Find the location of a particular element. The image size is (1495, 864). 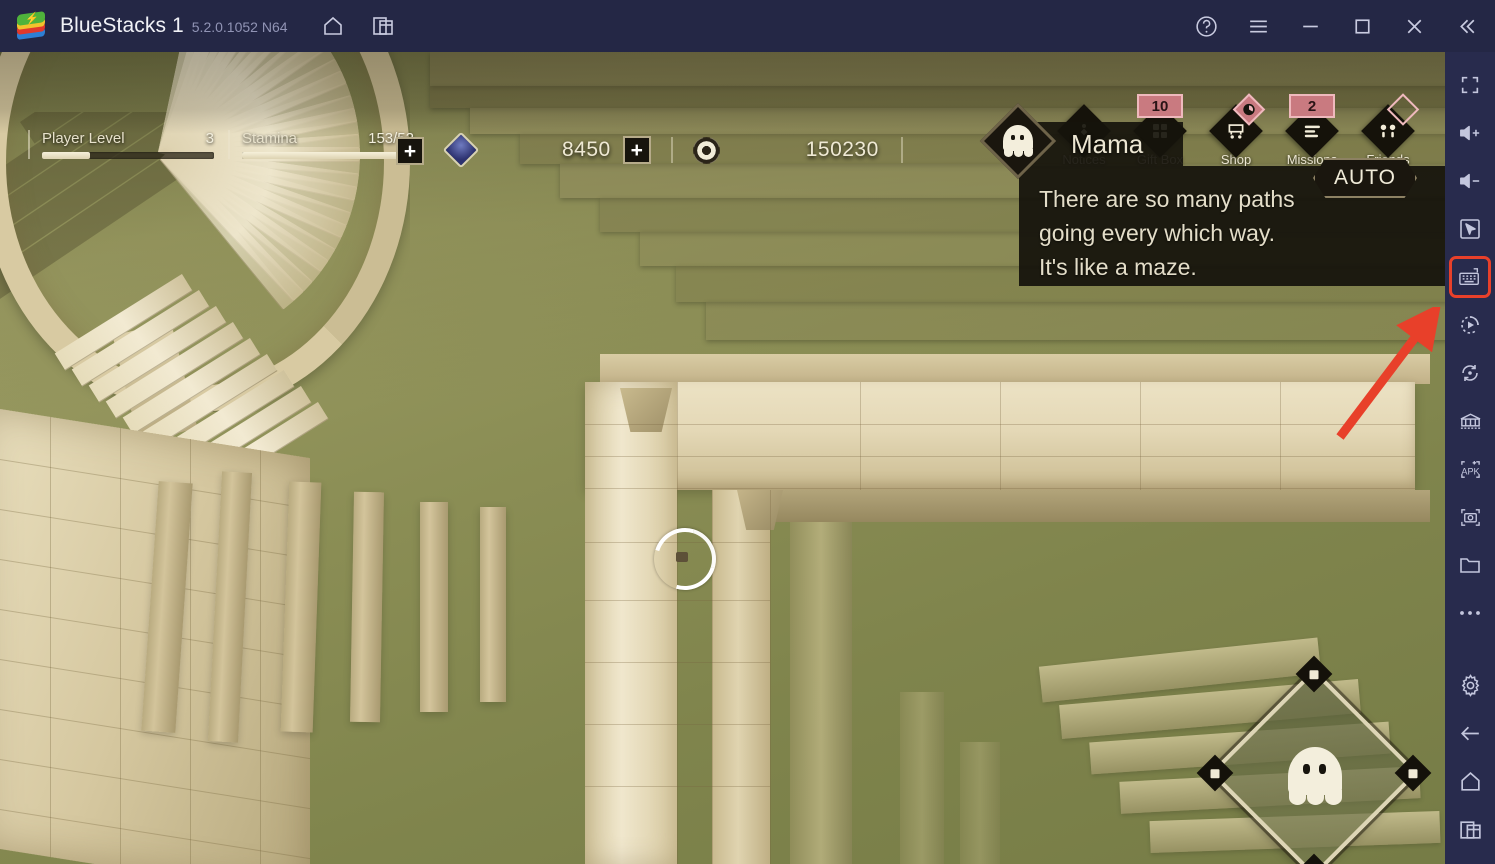

dialogue-speaker-name: Mama is located at coordinates (1107, 143).